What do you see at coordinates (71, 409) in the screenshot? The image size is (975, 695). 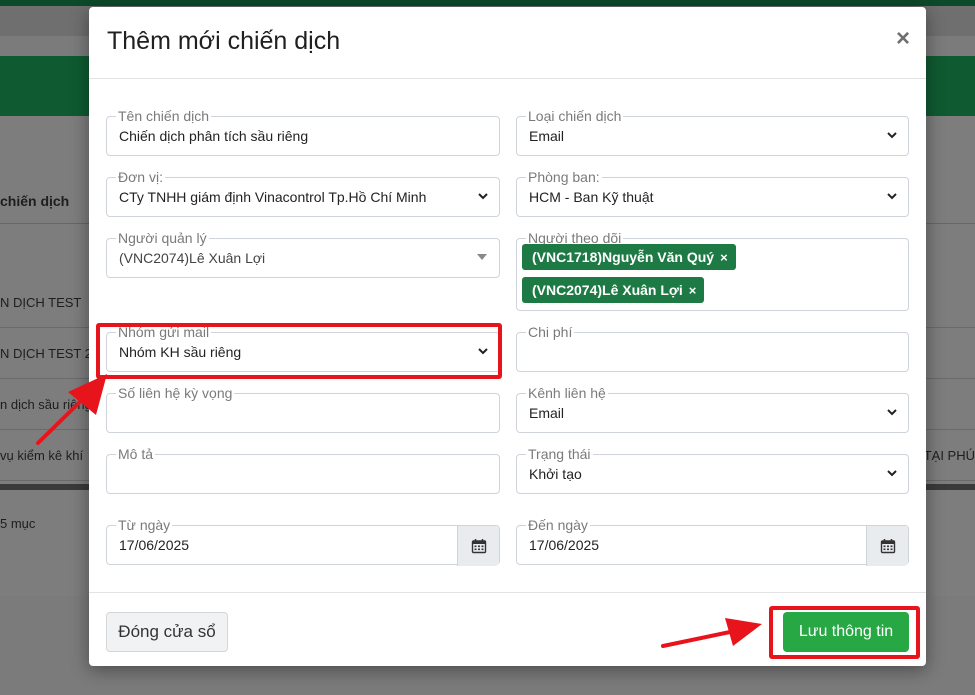 I see `arrow-to-mail-group` at bounding box center [71, 409].